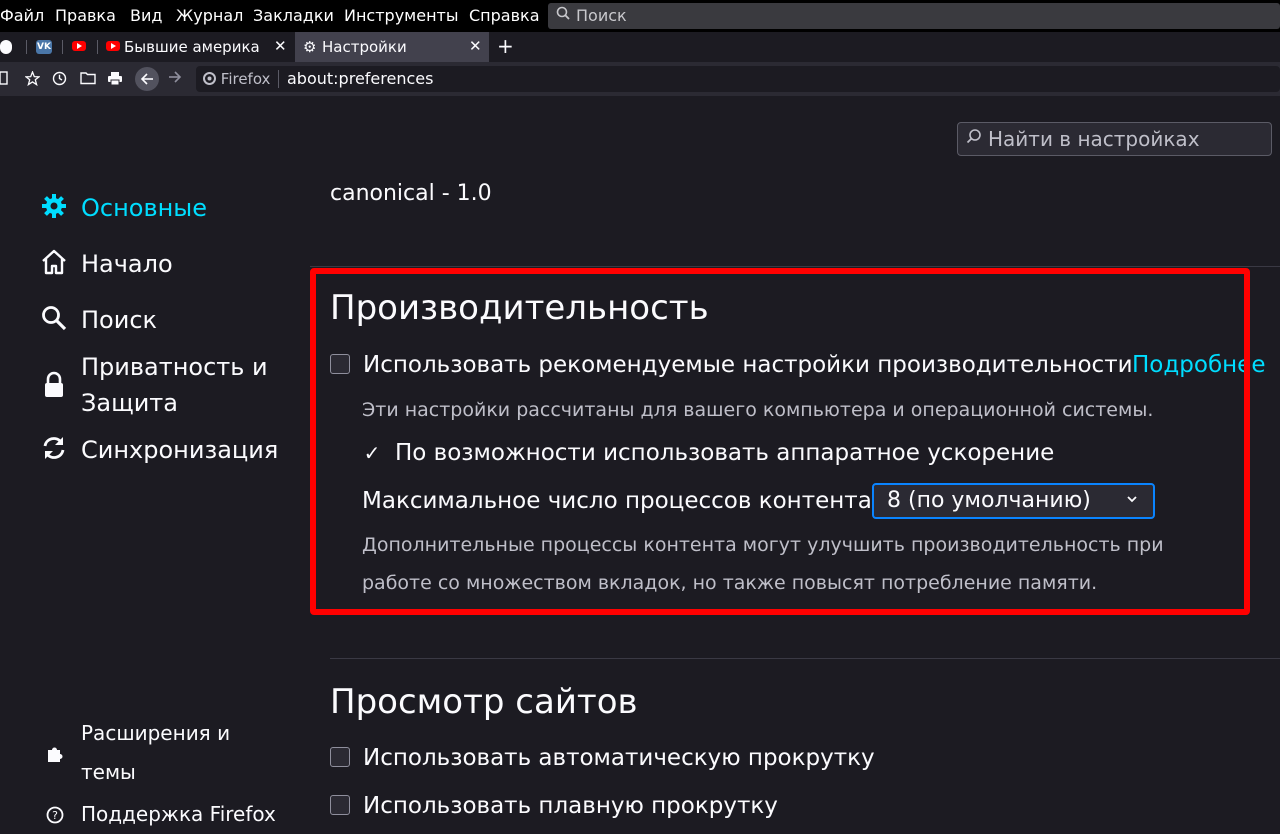  What do you see at coordinates (144, 208) in the screenshot?
I see `sidebar-item-label: Основные` at bounding box center [144, 208].